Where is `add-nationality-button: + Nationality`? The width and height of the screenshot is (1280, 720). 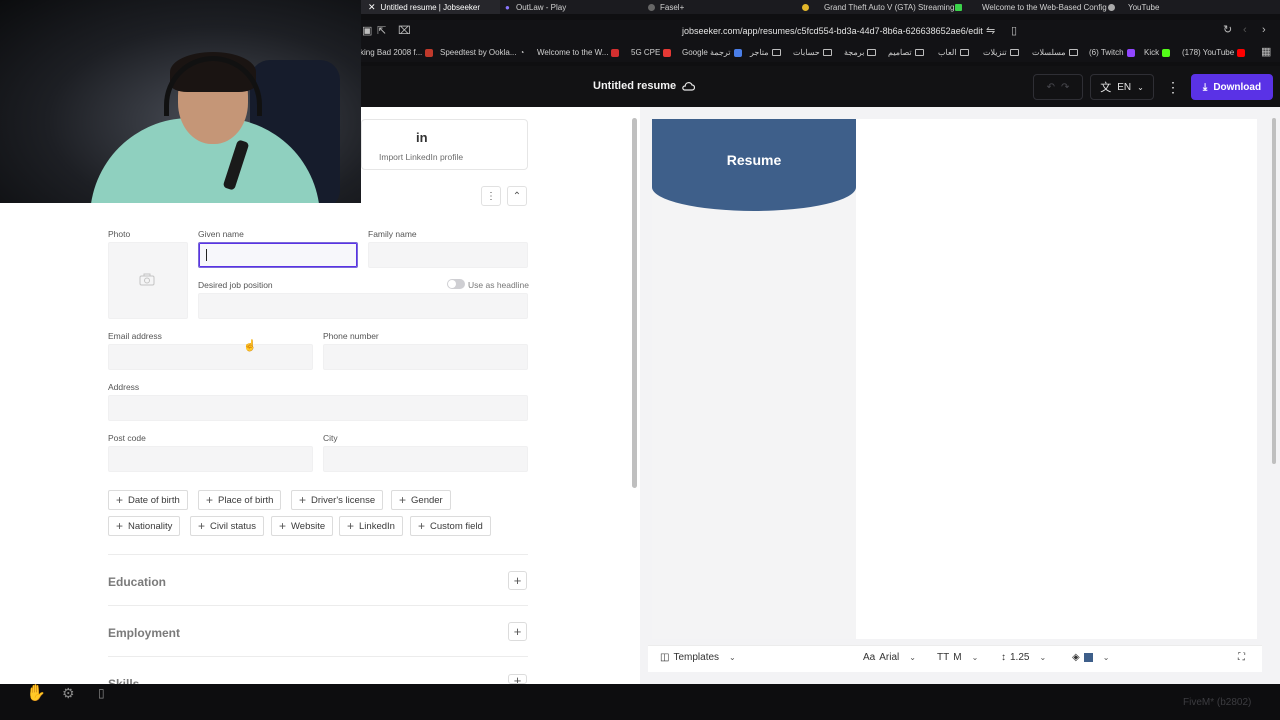 add-nationality-button: + Nationality is located at coordinates (144, 526).